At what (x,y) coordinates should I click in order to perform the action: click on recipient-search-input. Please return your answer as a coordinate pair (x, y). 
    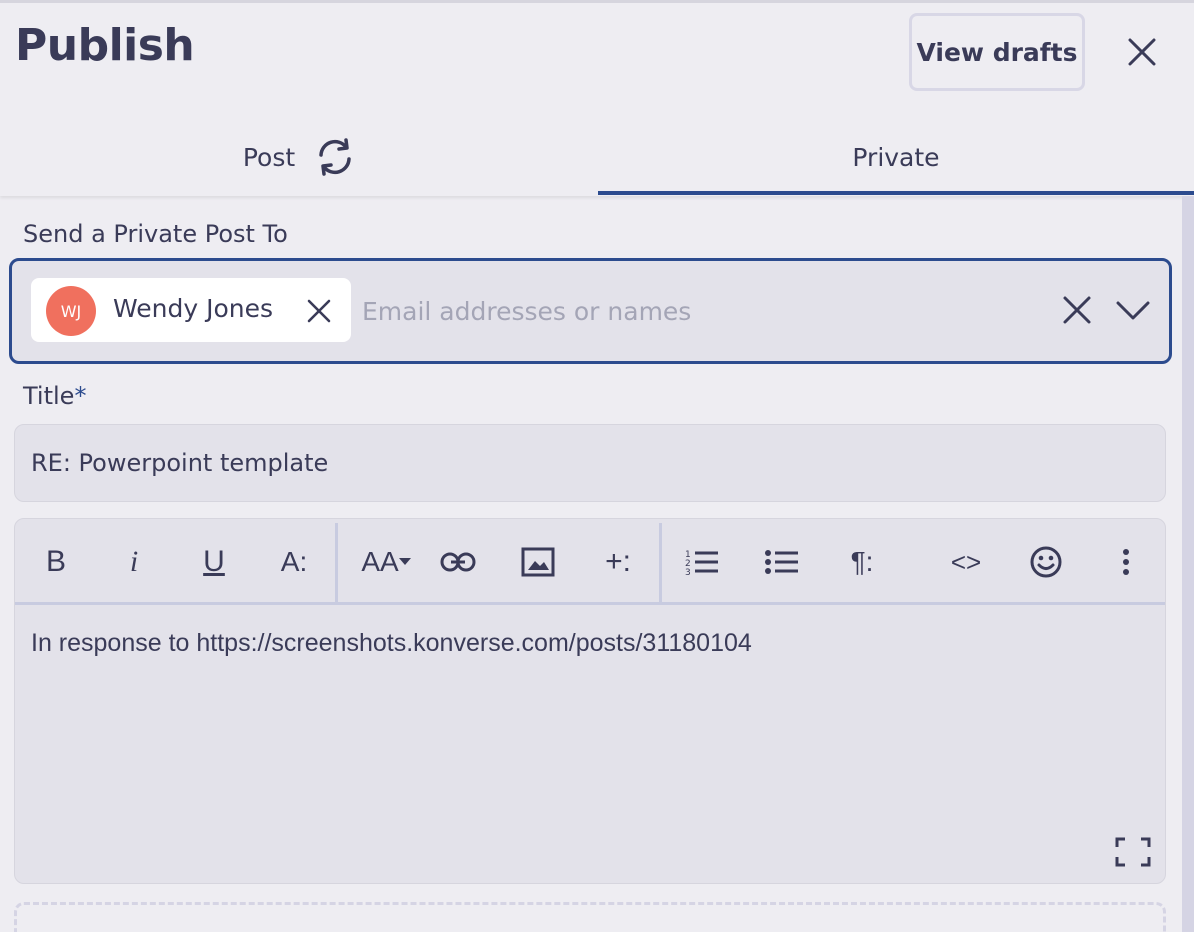
    Looking at the image, I should click on (692, 311).